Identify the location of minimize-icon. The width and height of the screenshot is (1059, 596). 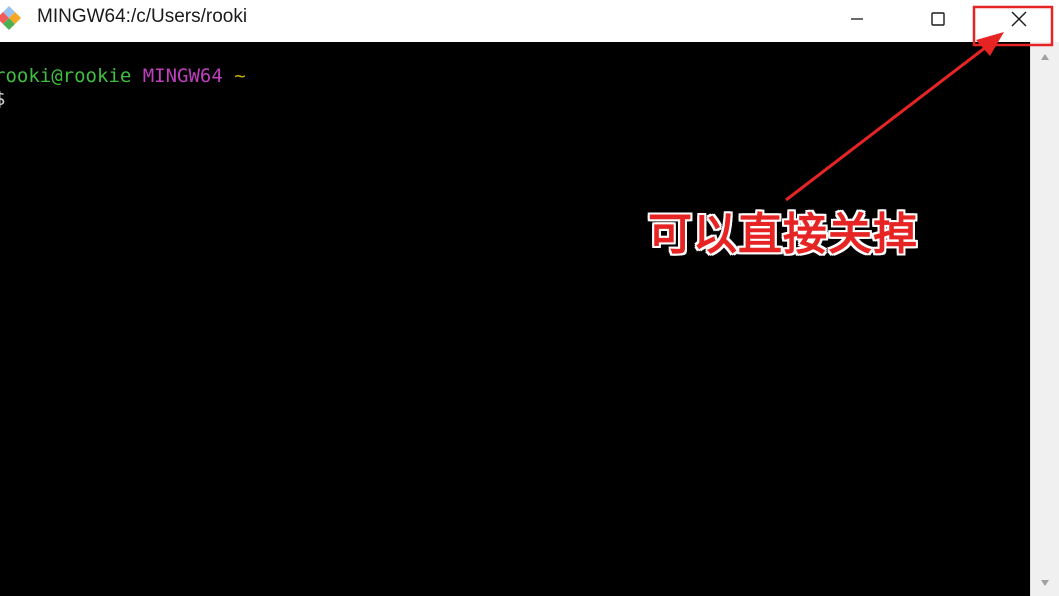
(857, 19).